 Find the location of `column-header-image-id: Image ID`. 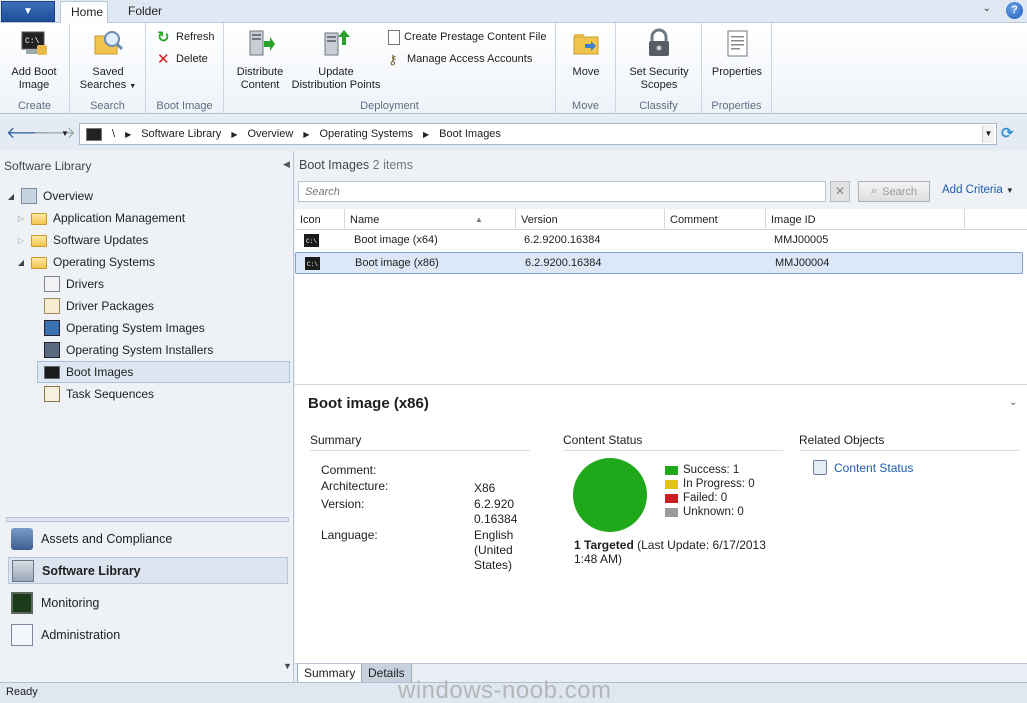

column-header-image-id: Image ID is located at coordinates (865, 219).